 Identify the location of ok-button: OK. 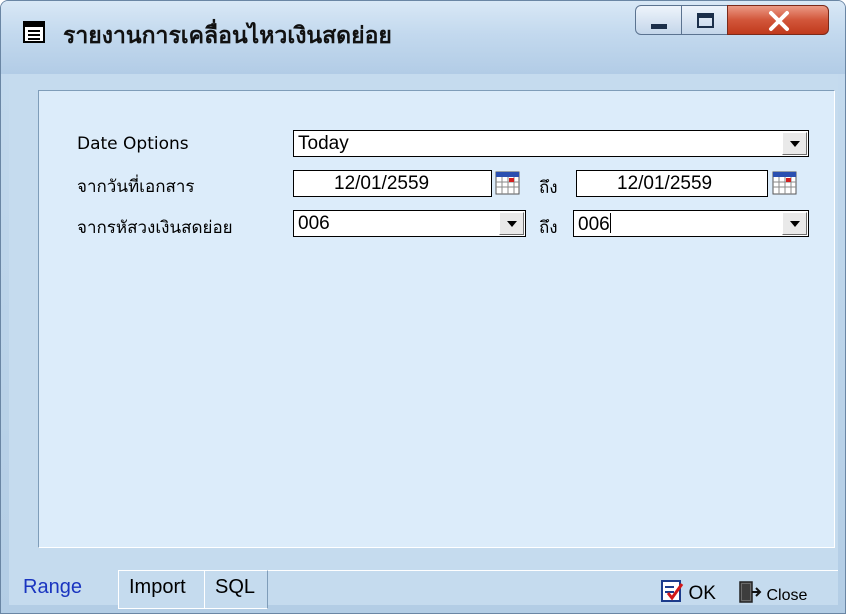
(688, 592).